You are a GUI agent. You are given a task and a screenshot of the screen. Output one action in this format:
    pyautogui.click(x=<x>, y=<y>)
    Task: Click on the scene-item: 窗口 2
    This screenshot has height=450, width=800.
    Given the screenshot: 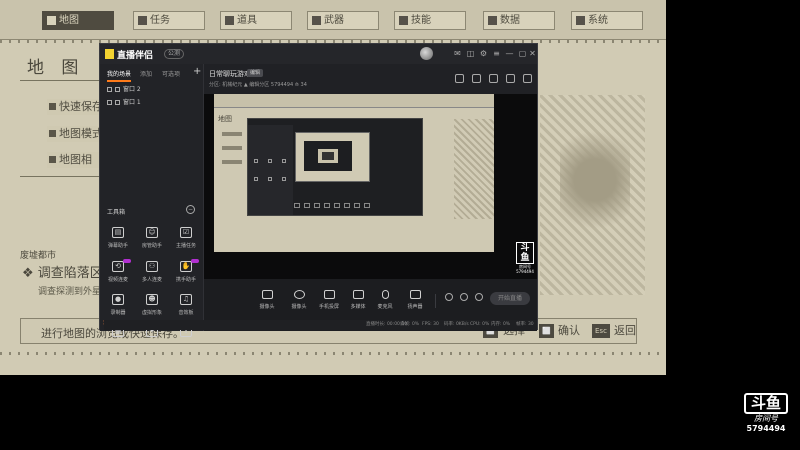 What is the action you would take?
    pyautogui.click(x=124, y=88)
    